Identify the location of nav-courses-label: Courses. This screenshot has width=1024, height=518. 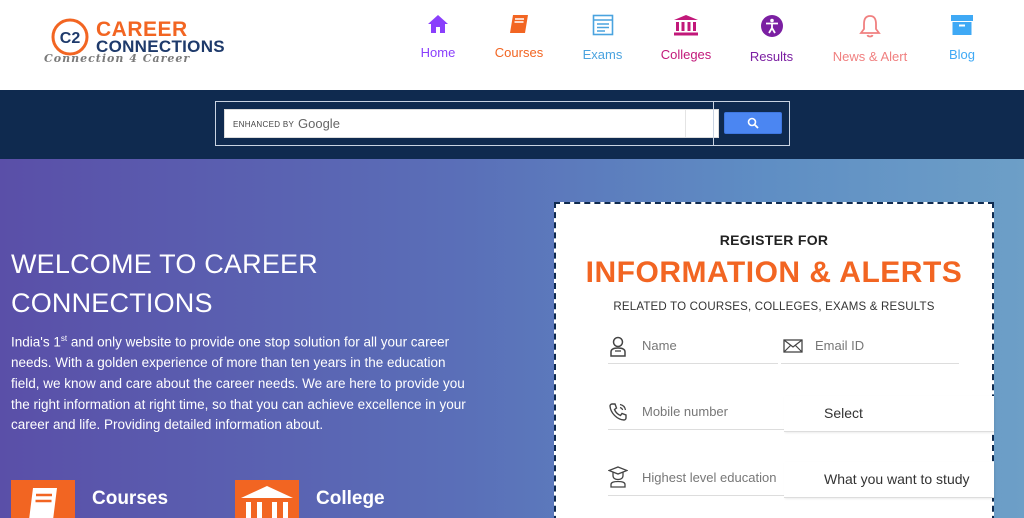
(519, 52).